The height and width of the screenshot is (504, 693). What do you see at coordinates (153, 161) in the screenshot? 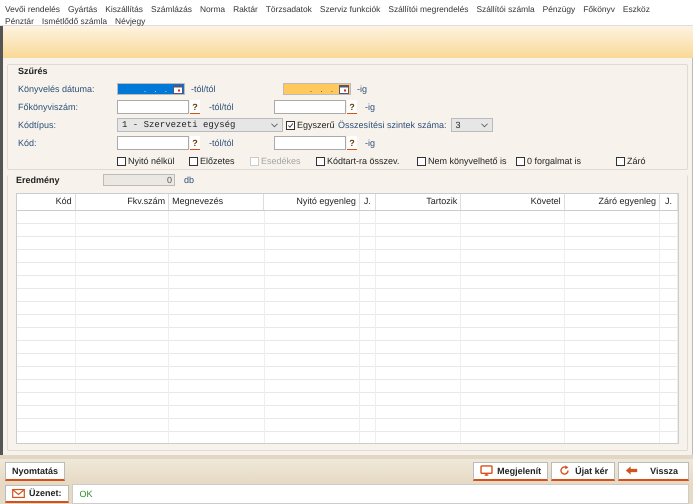
I see `checkbox: Nyitó nélkül` at bounding box center [153, 161].